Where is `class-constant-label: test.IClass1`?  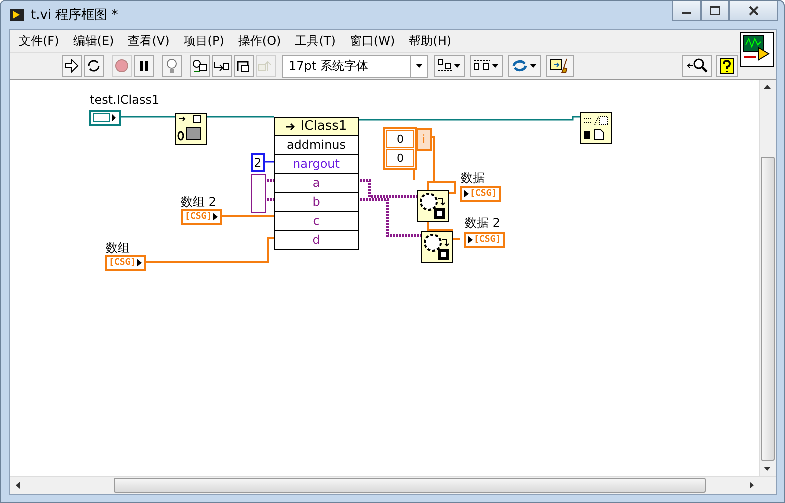 class-constant-label: test.IClass1 is located at coordinates (125, 100).